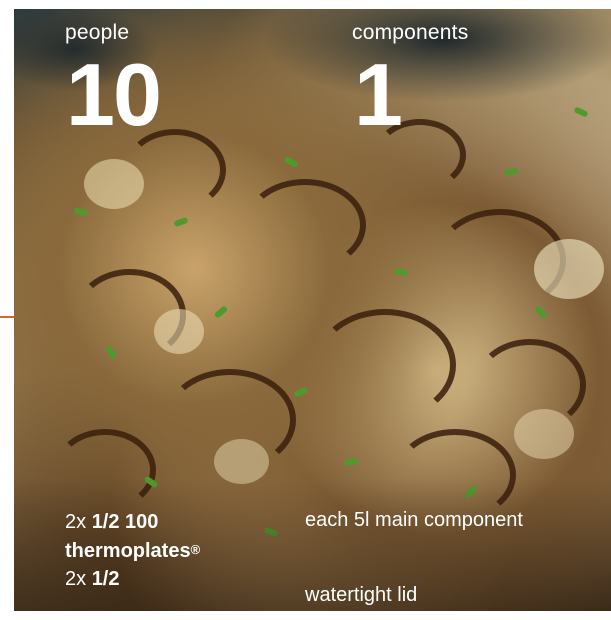 The height and width of the screenshot is (620, 611). Describe the element at coordinates (7, 317) in the screenshot. I see `accent-line` at that location.